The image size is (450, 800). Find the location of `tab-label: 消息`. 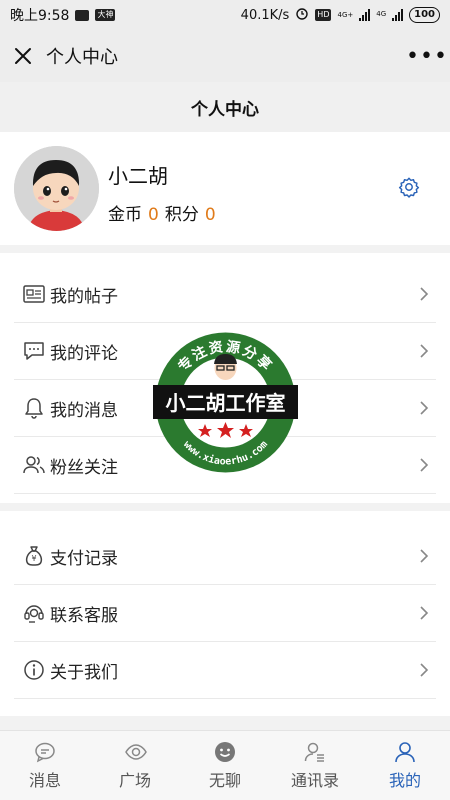

tab-label: 消息 is located at coordinates (44, 780).